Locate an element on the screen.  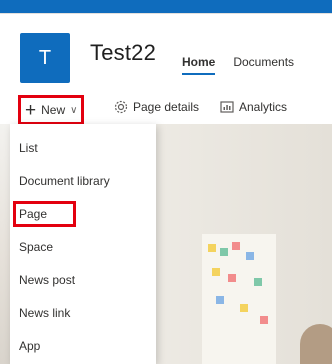
command-bar: + New ∨ Page details Analytics is located at coordinates (166, 108).